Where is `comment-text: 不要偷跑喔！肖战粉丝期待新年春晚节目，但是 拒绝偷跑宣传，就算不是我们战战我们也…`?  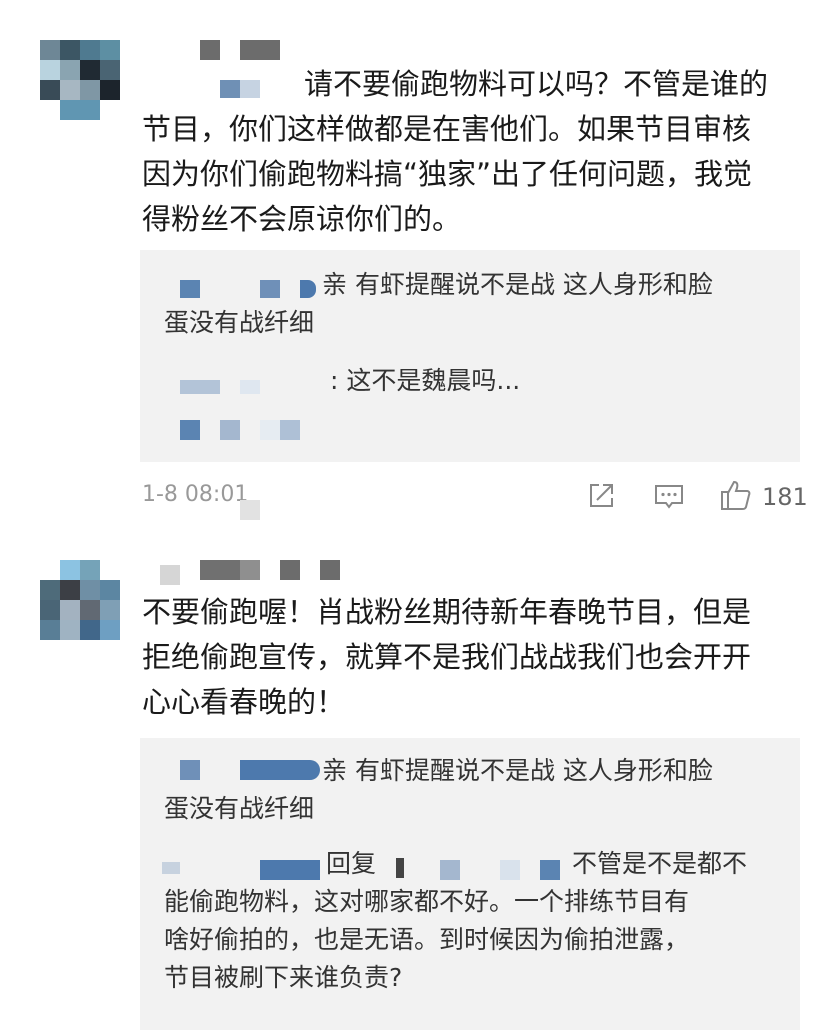
comment-text: 不要偷跑喔！肖战粉丝期待新年春晚节目，但是 拒绝偷跑宣传，就算不是我们战战我们也… is located at coordinates (447, 657).